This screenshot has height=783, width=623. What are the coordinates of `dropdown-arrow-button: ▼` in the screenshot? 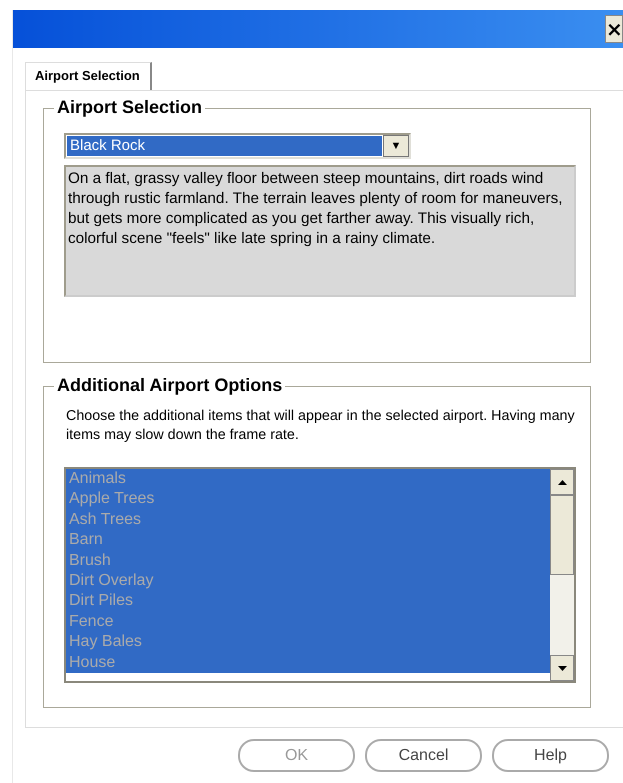 It's located at (396, 146).